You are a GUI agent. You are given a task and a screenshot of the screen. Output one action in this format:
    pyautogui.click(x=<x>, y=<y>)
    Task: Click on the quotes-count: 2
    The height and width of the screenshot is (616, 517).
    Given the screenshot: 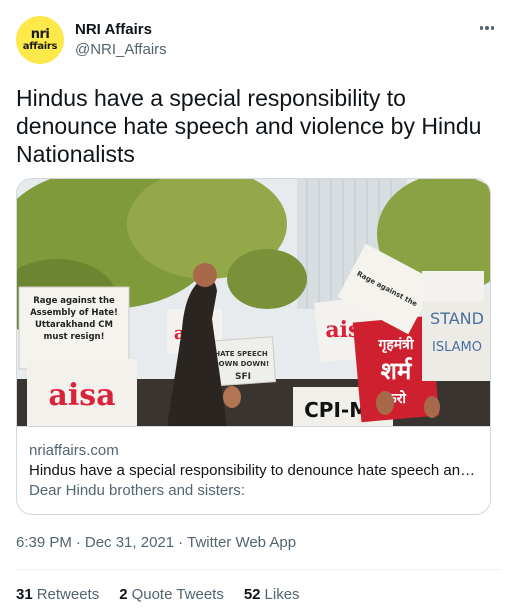 What is the action you would take?
    pyautogui.click(x=123, y=594)
    